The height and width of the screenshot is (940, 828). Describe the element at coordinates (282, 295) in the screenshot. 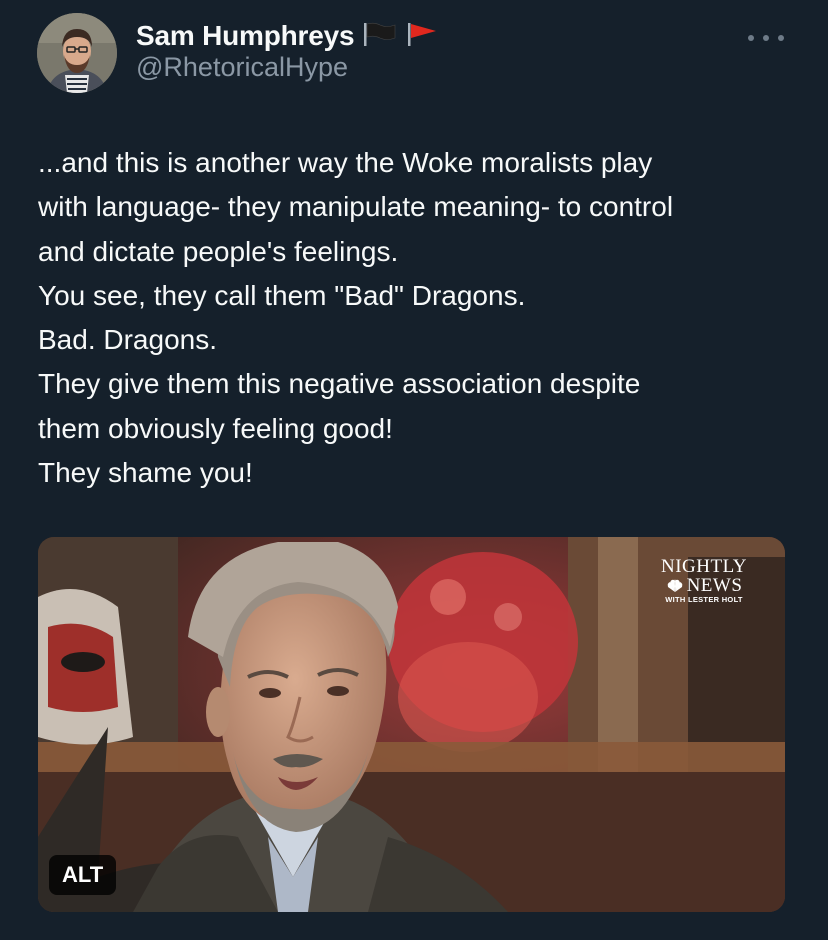

I see `tweet-line: You see, they call them "Bad" Dragons.` at that location.